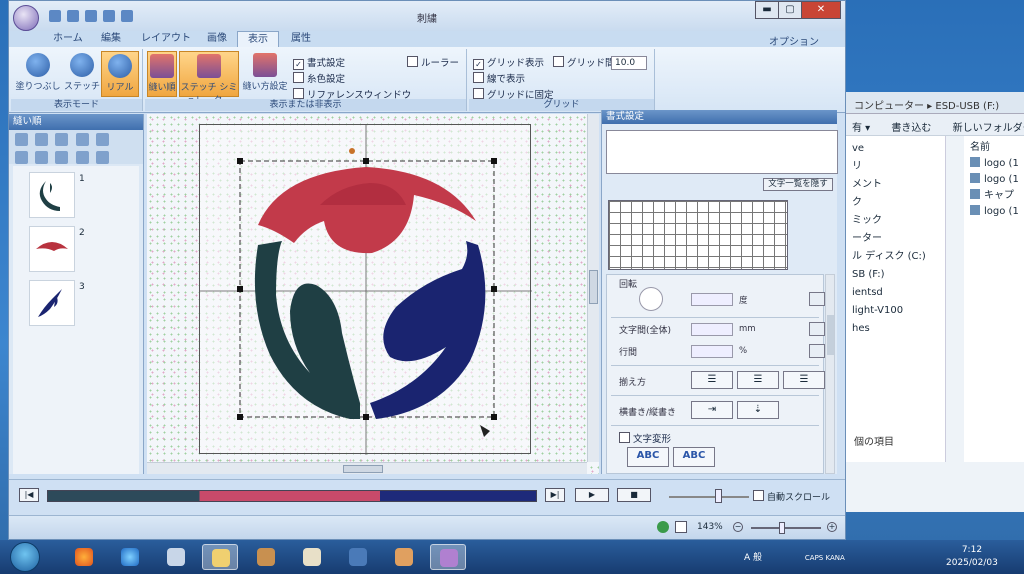 Image resolution: width=1024 pixels, height=574 pixels. Describe the element at coordinates (82, 139) in the screenshot. I see `lock-icon` at that location.